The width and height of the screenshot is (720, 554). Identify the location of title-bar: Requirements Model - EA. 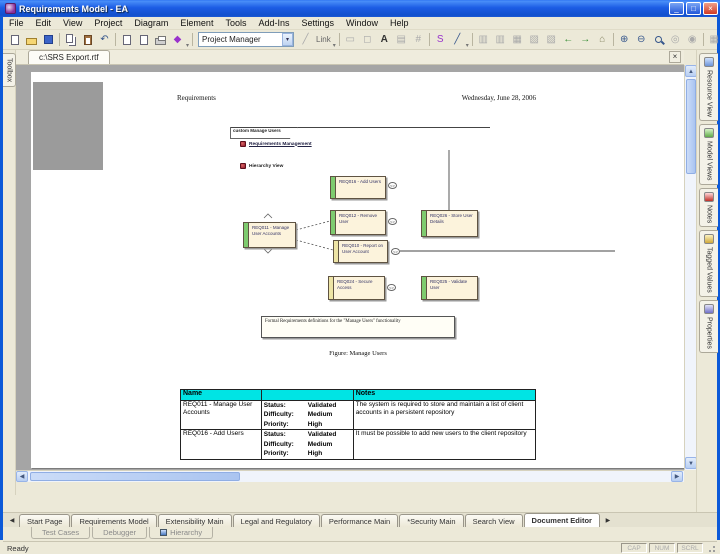
(360, 8).